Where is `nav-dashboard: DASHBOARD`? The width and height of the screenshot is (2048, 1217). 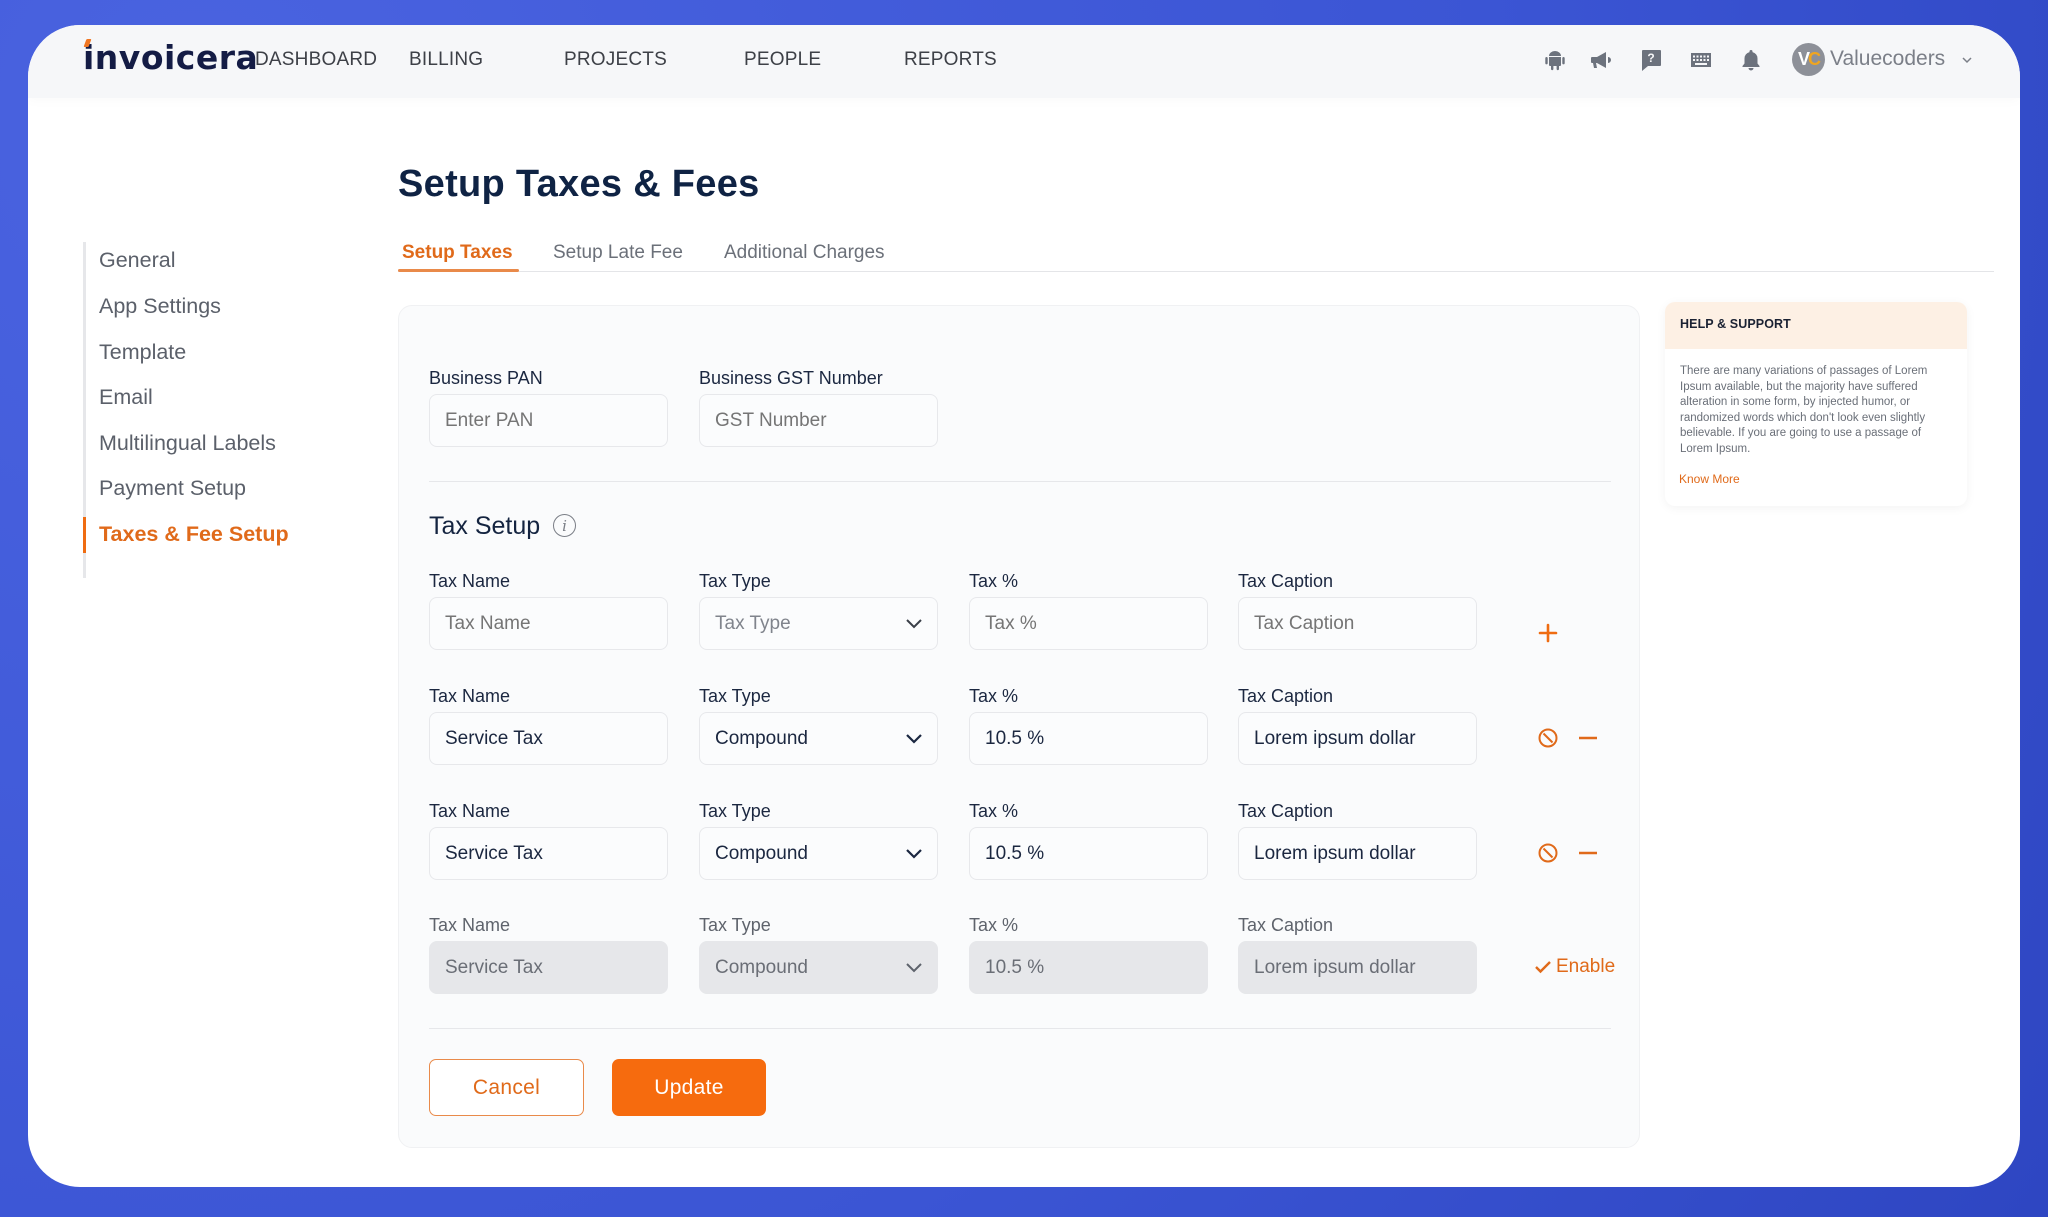 nav-dashboard: DASHBOARD is located at coordinates (316, 60).